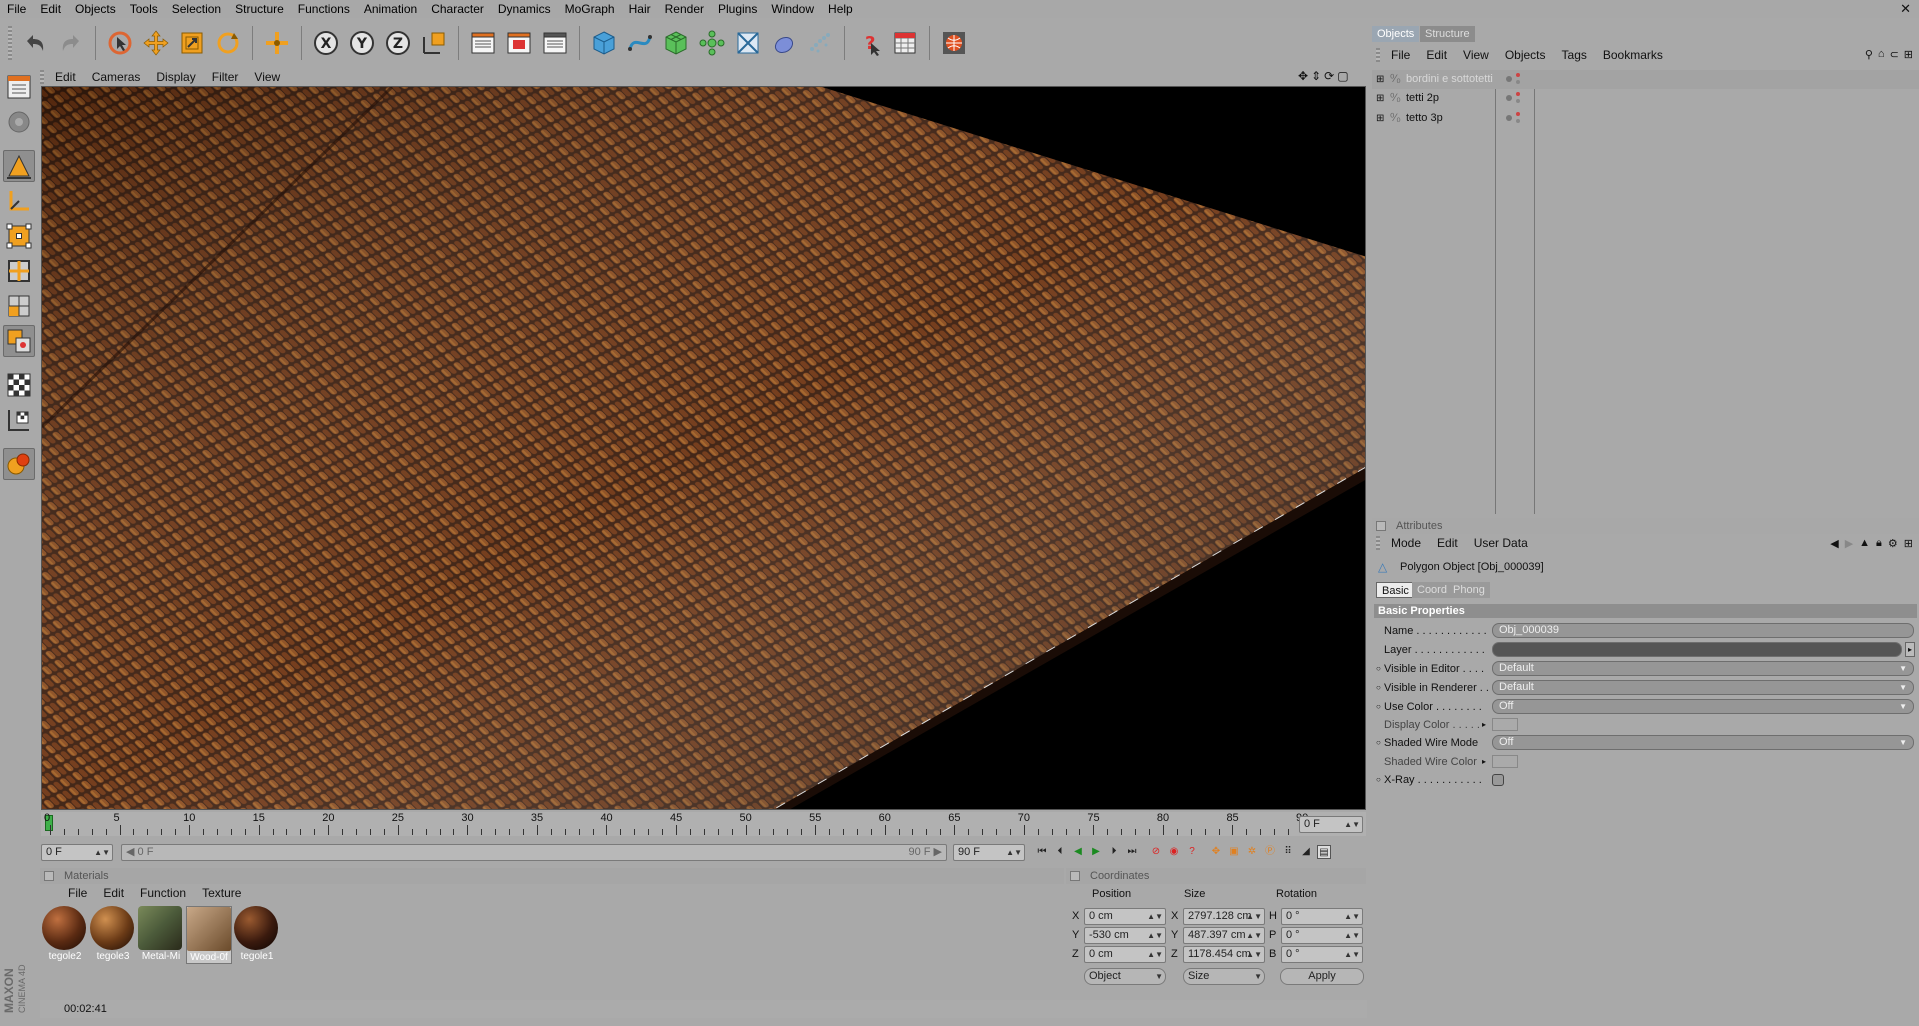 The width and height of the screenshot is (1919, 1026). What do you see at coordinates (820, 43) in the screenshot?
I see `particles-icon` at bounding box center [820, 43].